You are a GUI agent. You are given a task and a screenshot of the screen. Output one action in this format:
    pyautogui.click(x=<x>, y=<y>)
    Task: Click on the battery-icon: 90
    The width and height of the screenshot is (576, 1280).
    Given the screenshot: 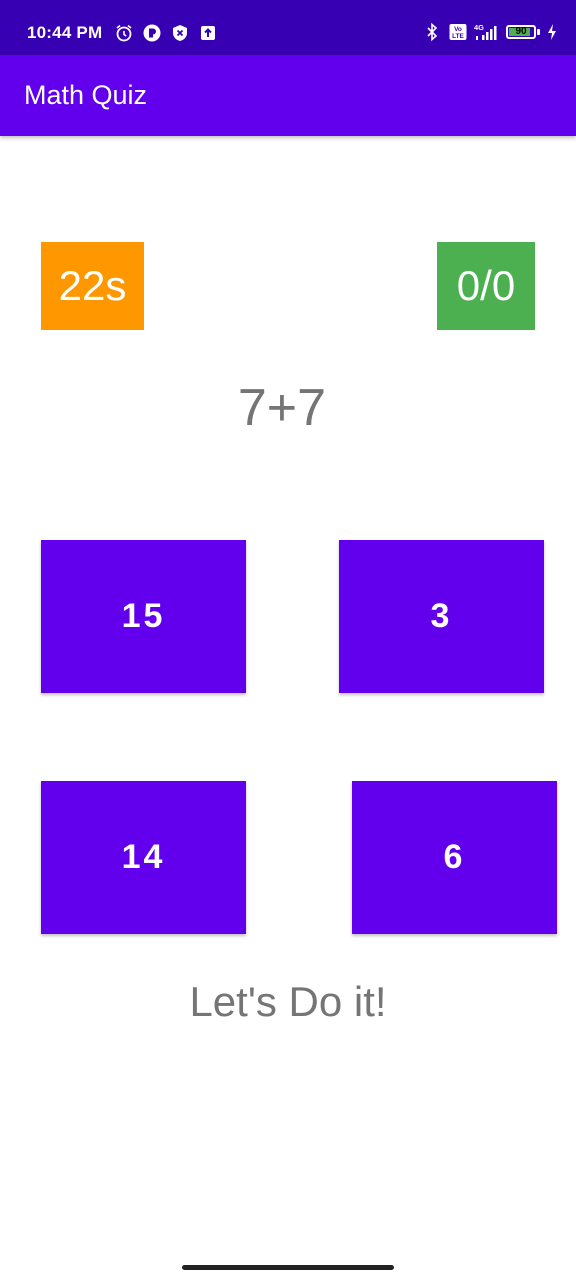 What is the action you would take?
    pyautogui.click(x=523, y=32)
    